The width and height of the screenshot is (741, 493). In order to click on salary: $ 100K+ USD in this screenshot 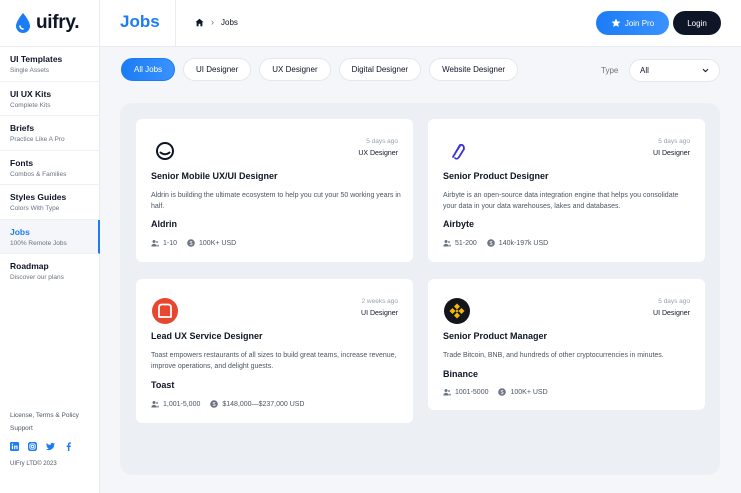, I will do `click(523, 392)`.